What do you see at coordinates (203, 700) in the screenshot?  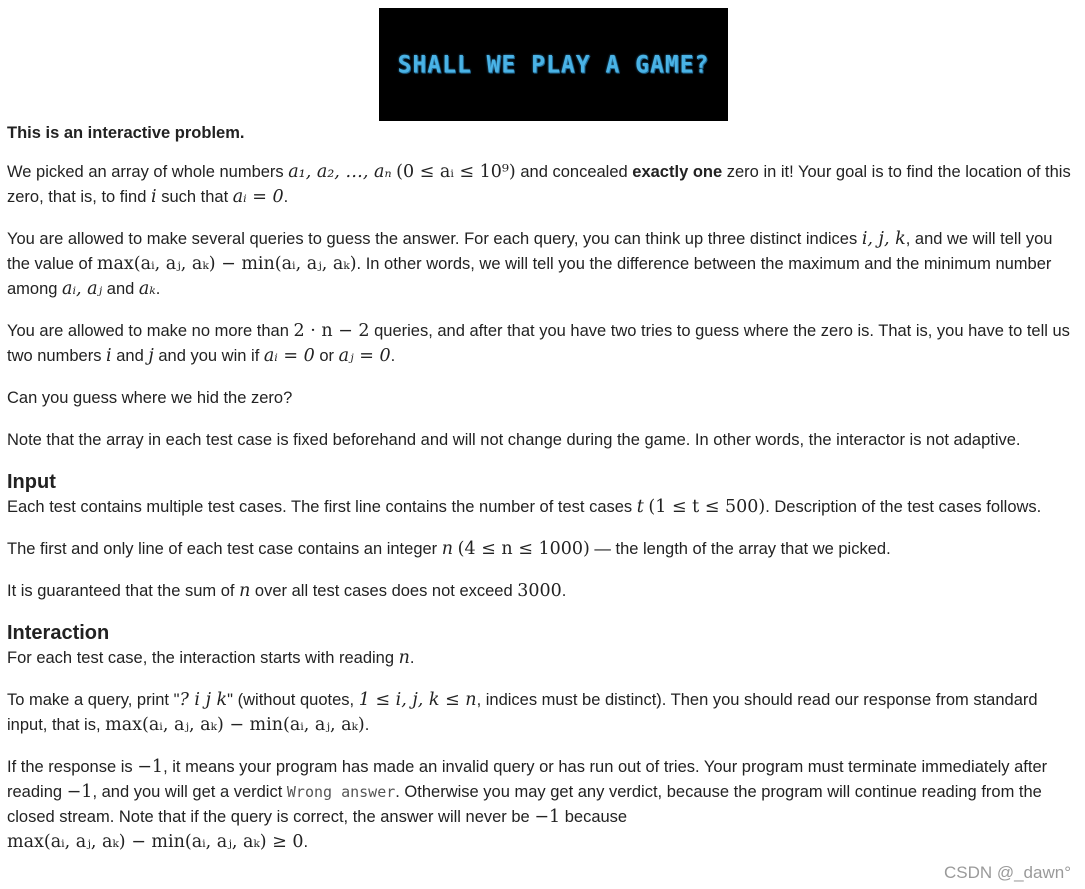 I see `query-format: ? i j k` at bounding box center [203, 700].